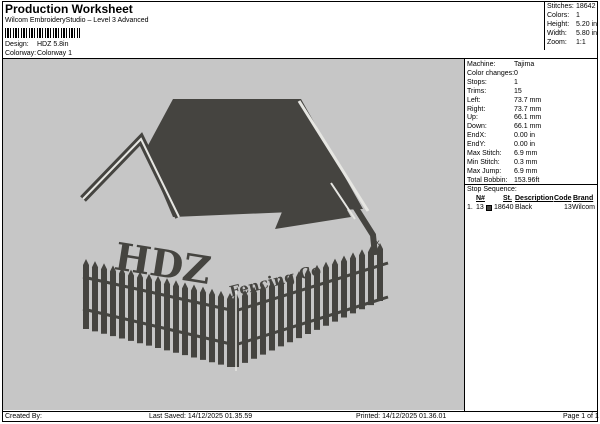 This screenshot has height=424, width=600. What do you see at coordinates (581, 42) in the screenshot?
I see `stat-value: 1:1` at bounding box center [581, 42].